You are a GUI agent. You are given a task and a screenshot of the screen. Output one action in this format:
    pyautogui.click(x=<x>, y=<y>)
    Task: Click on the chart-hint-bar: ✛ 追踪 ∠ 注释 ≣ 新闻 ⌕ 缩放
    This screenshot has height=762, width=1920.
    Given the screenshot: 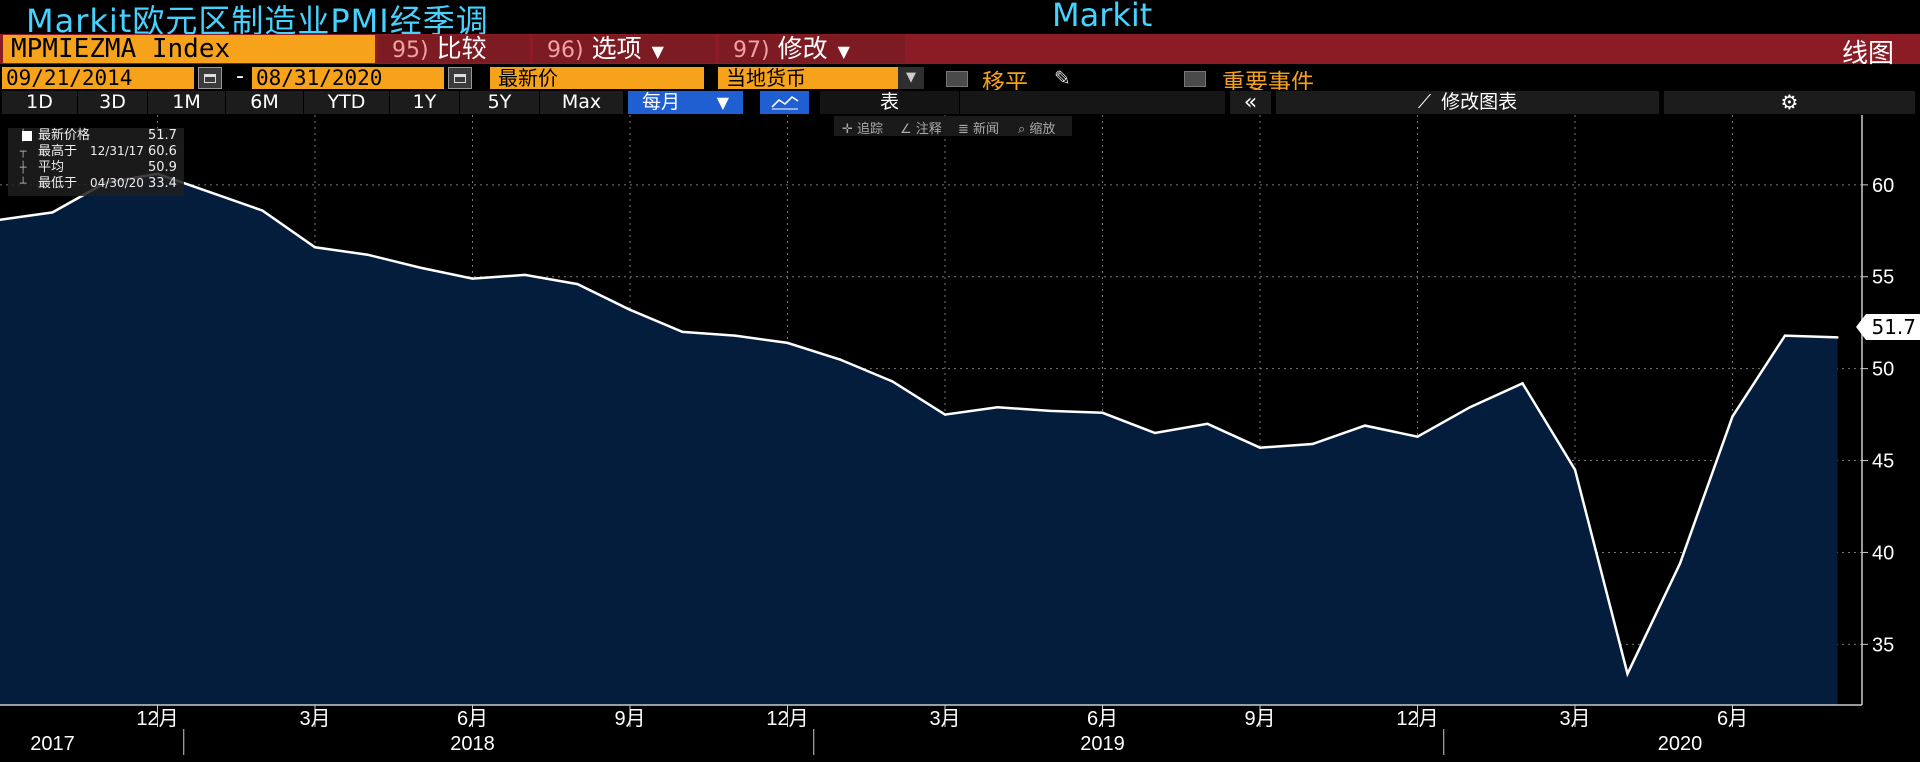 What is the action you would take?
    pyautogui.click(x=953, y=126)
    